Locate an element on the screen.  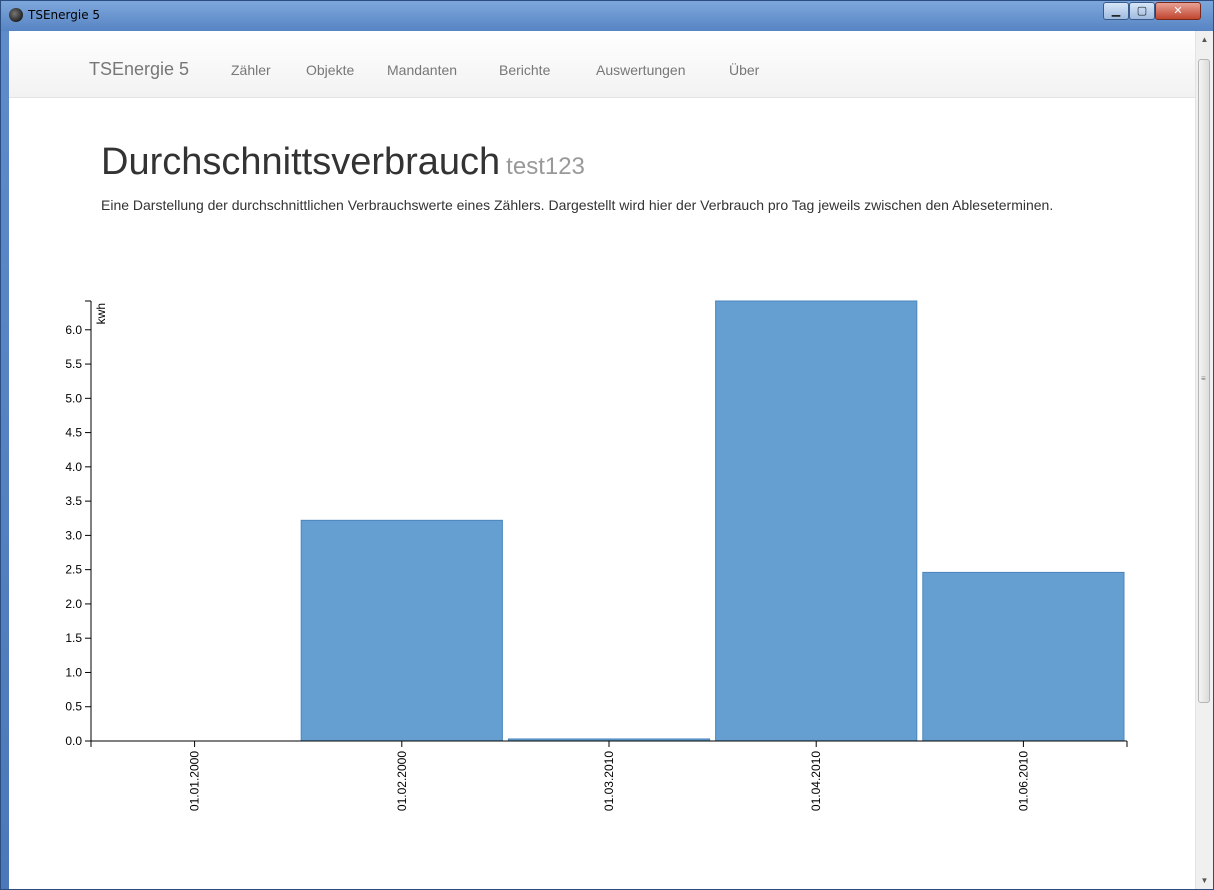
y-tick-label: 0.5 is located at coordinates (73, 707).